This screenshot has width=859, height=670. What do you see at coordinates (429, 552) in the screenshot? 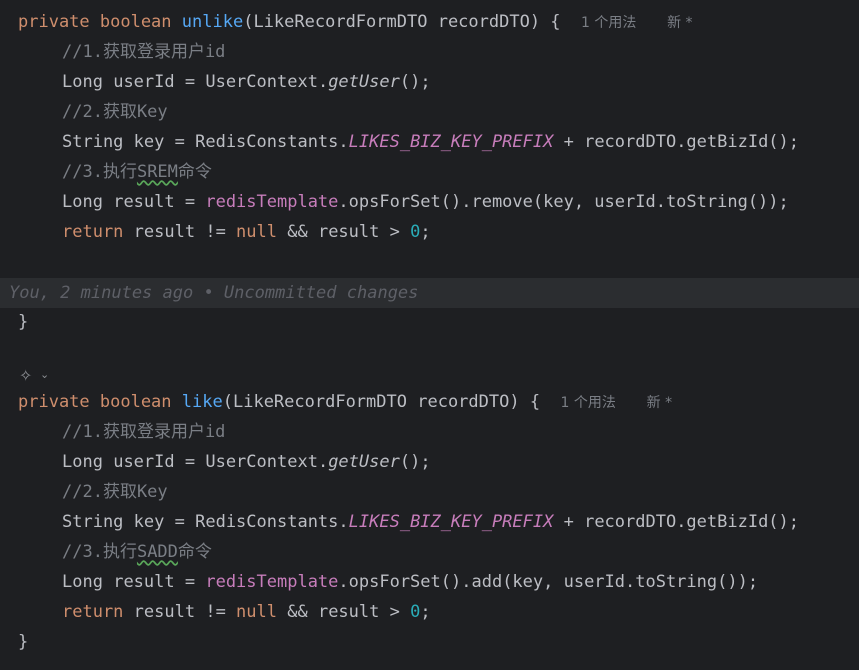
I see `code-line: //3.执行SADD命令` at bounding box center [429, 552].